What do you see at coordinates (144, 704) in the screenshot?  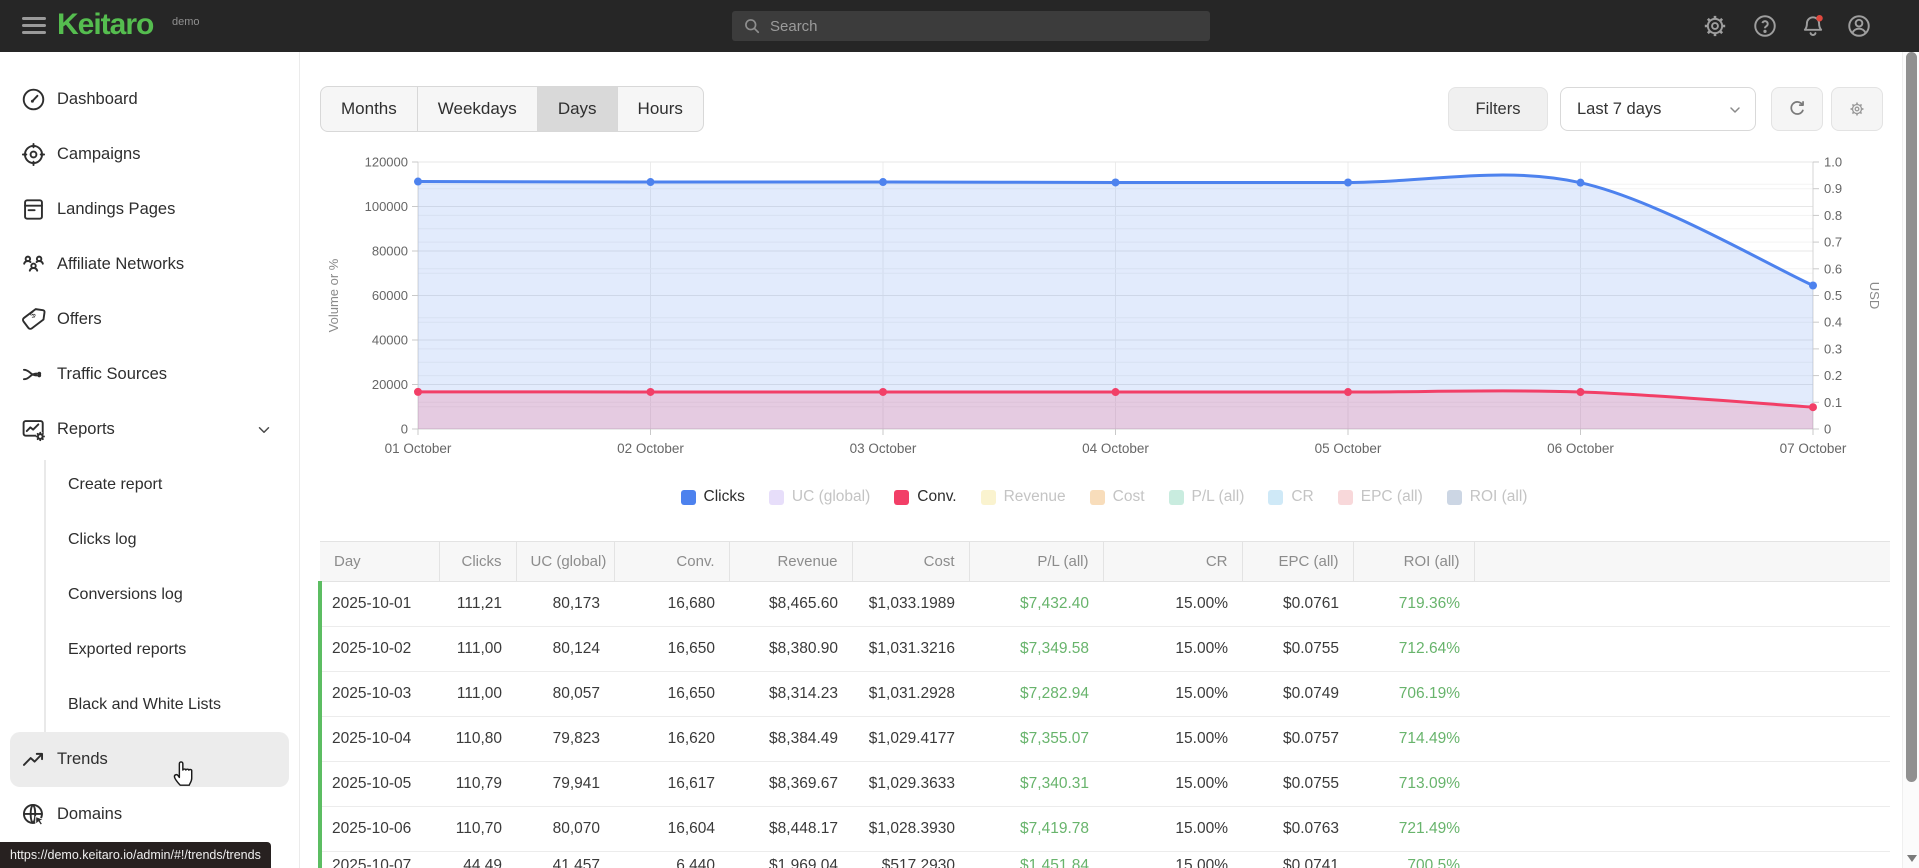 I see `sidebar-item-label: Black and White Lists` at bounding box center [144, 704].